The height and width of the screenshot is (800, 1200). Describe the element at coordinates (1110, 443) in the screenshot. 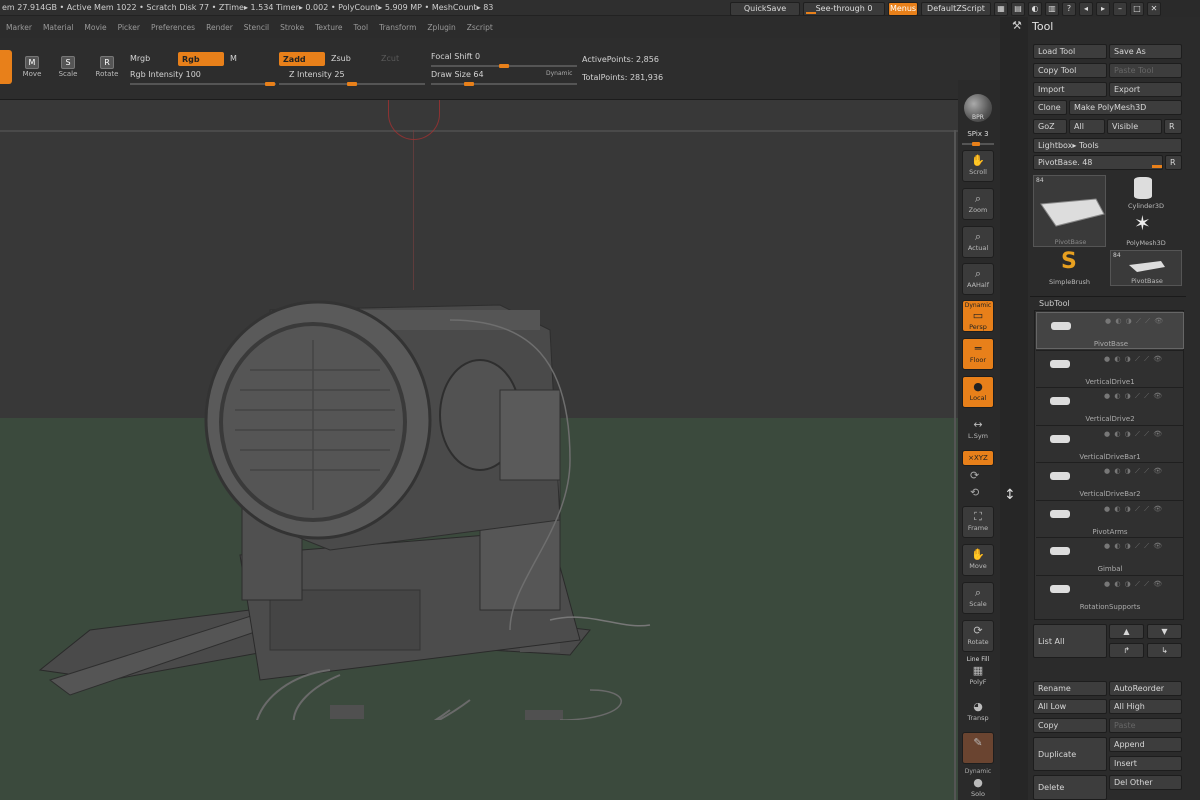

I see `subtool-row: ● ◐ ◑ ⟋ ⟋ 👁 VerticalDriveBar1` at that location.